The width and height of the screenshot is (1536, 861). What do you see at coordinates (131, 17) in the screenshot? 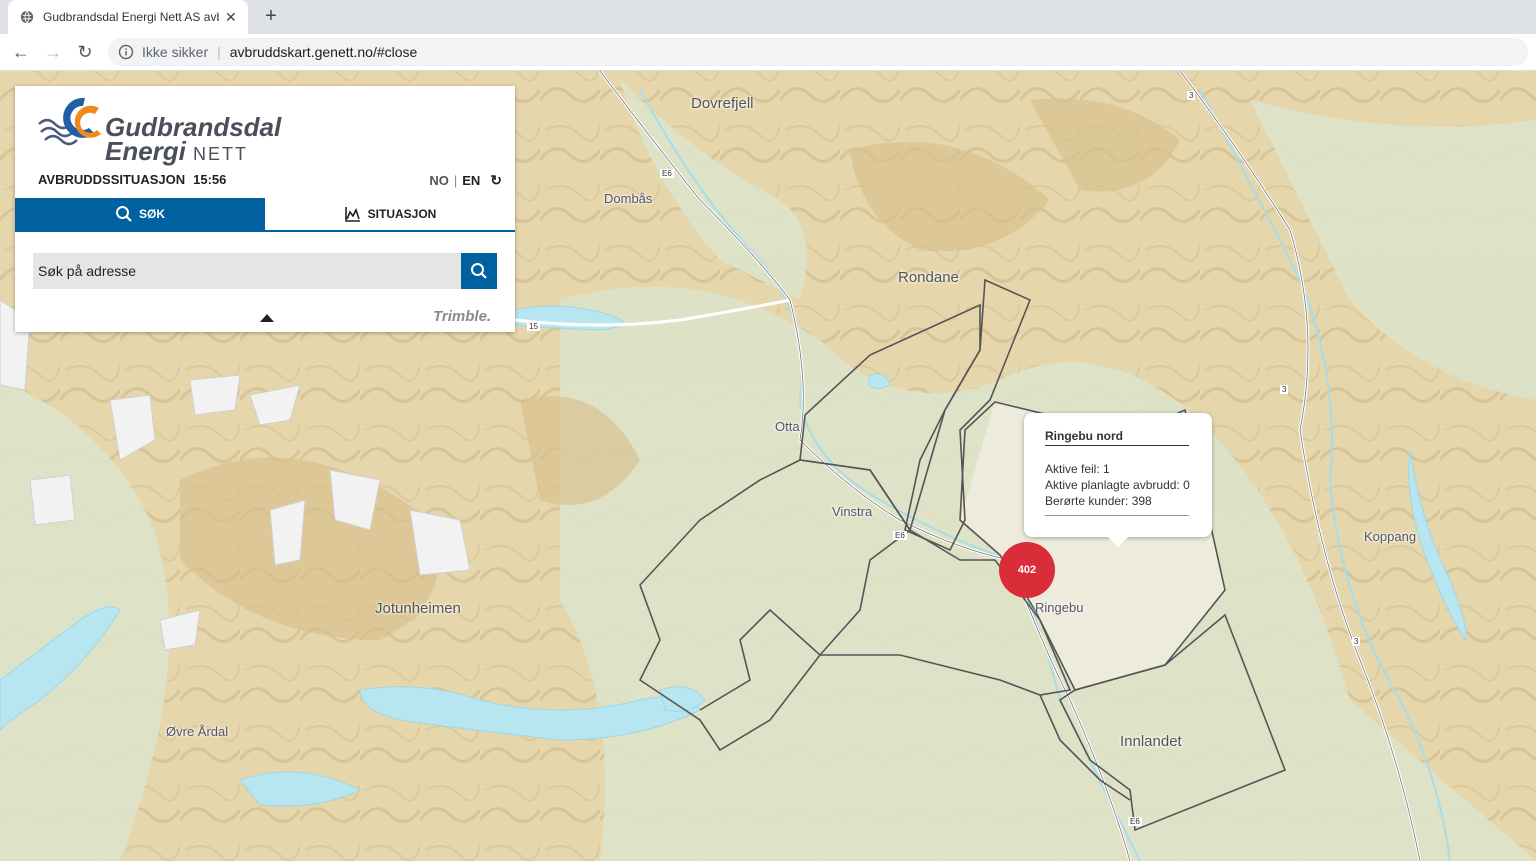
I see `tab-title: Gudbrandsdal Energi Nett AS avbruddskart` at bounding box center [131, 17].